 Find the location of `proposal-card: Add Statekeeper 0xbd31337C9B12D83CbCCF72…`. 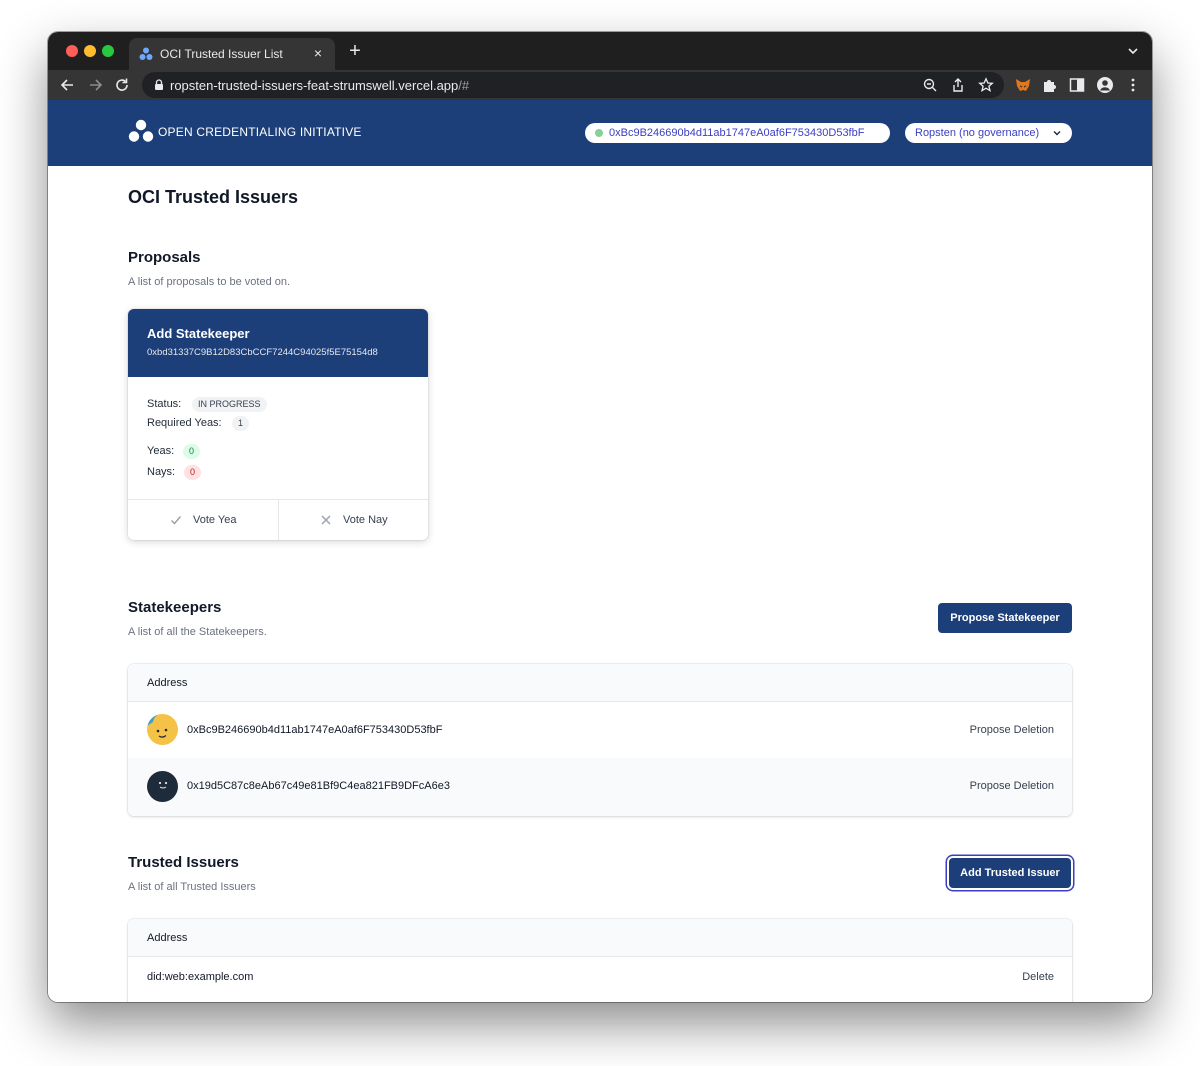

proposal-card: Add Statekeeper 0xbd31337C9B12D83CbCCF72… is located at coordinates (278, 424).